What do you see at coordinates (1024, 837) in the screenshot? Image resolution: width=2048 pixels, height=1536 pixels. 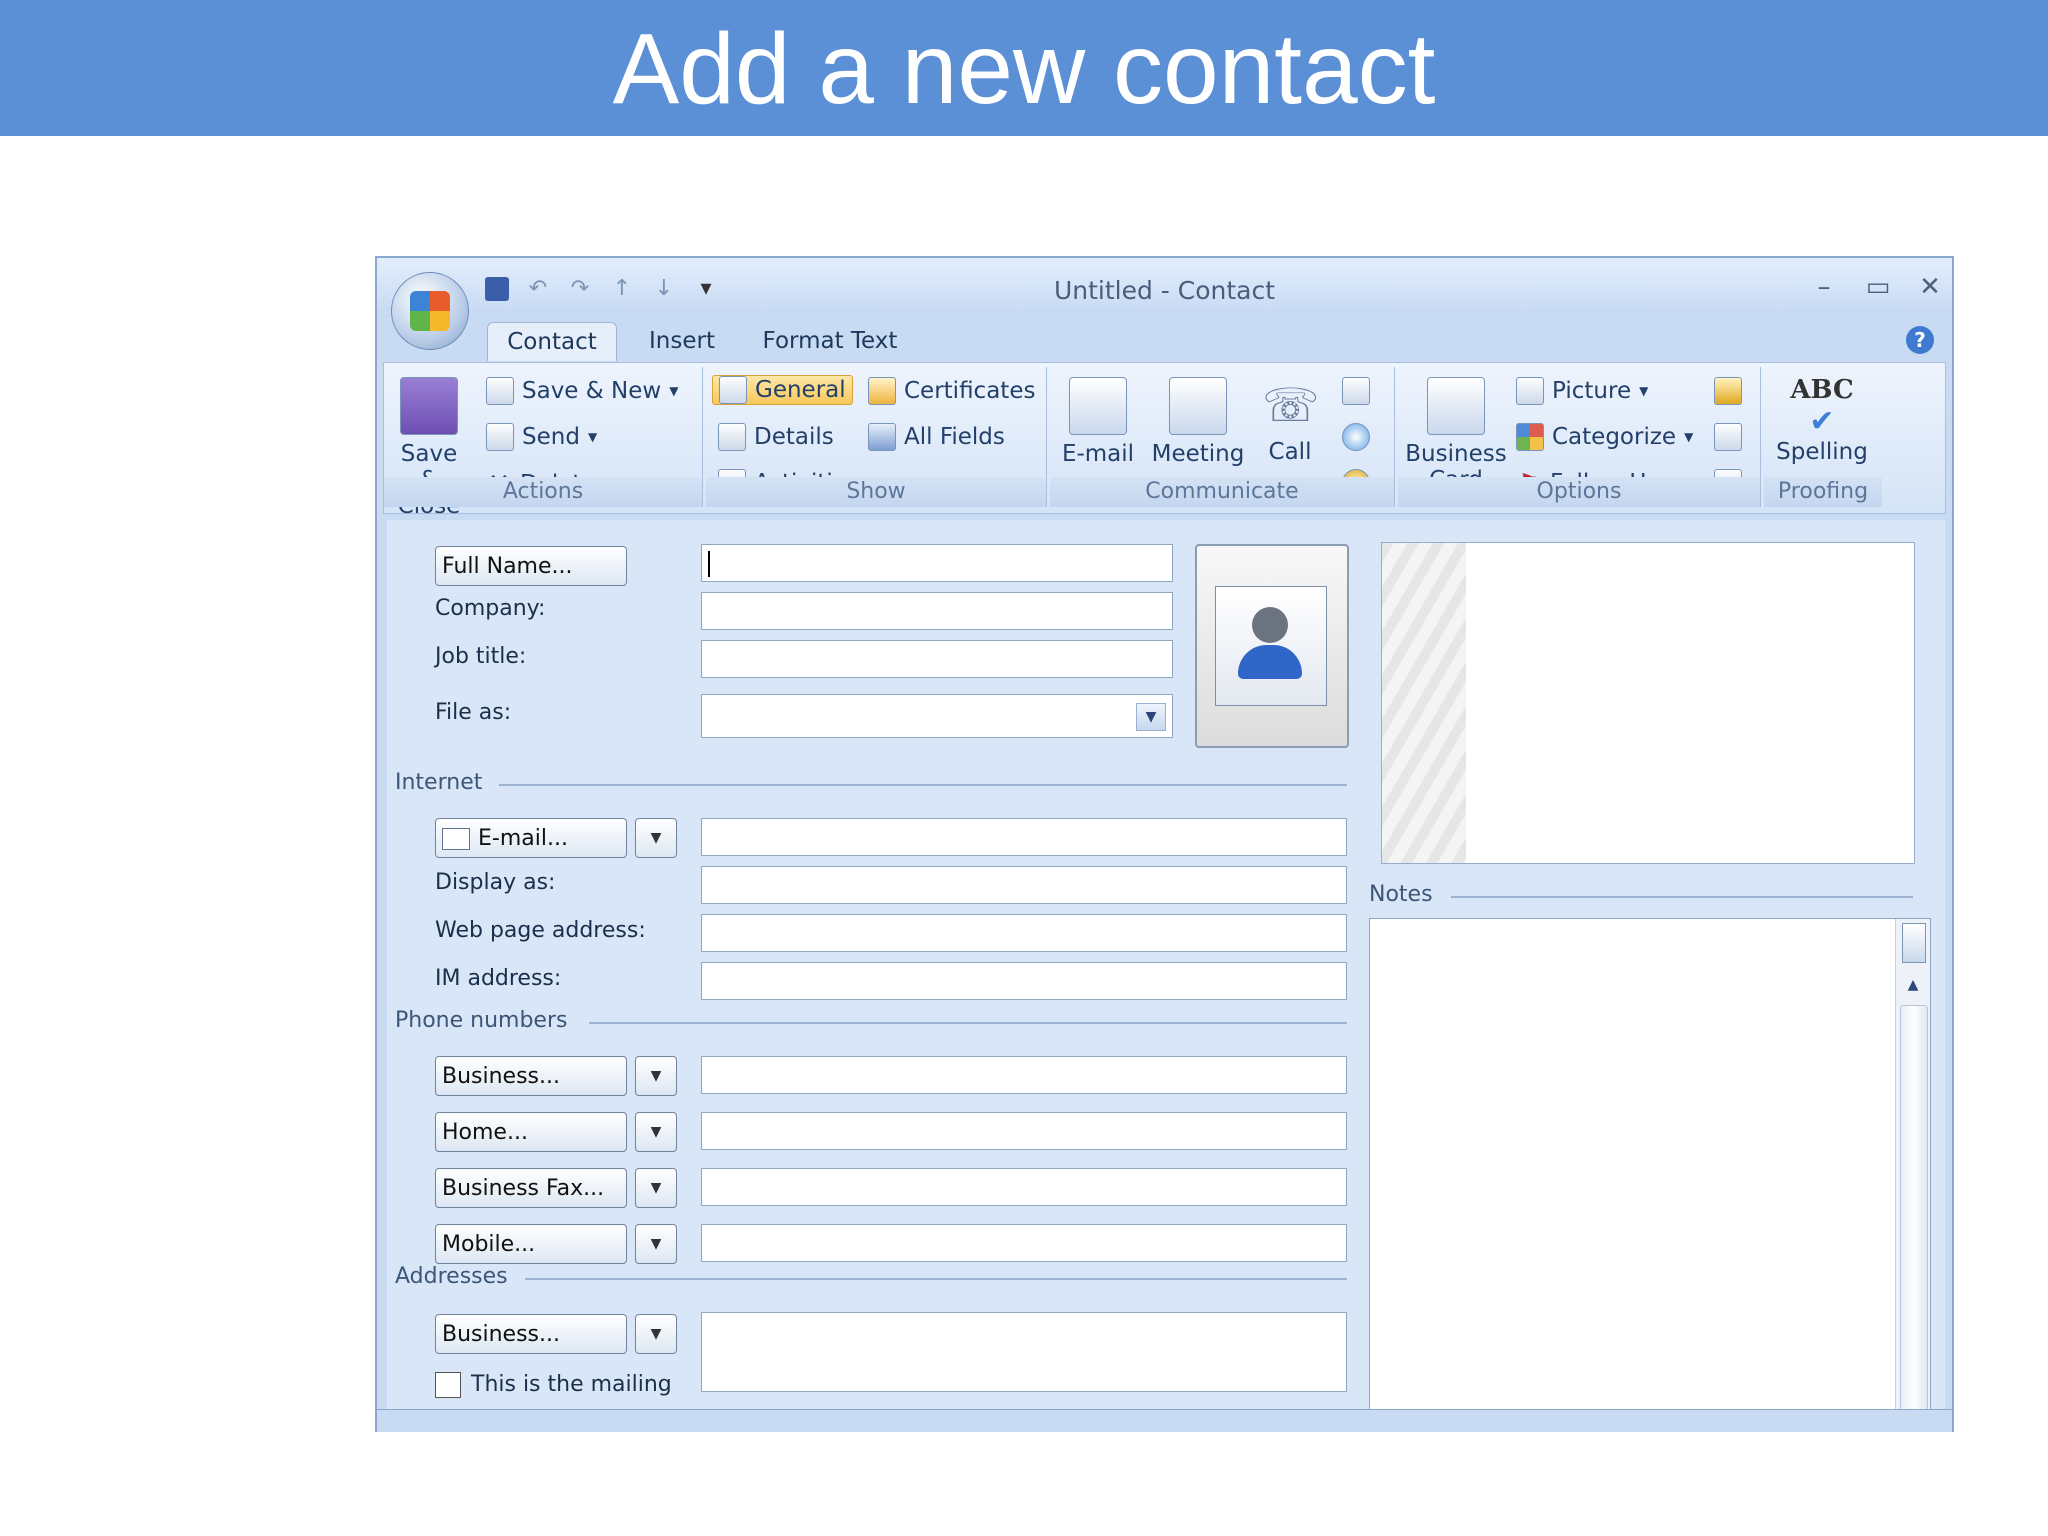 I see `email-input` at bounding box center [1024, 837].